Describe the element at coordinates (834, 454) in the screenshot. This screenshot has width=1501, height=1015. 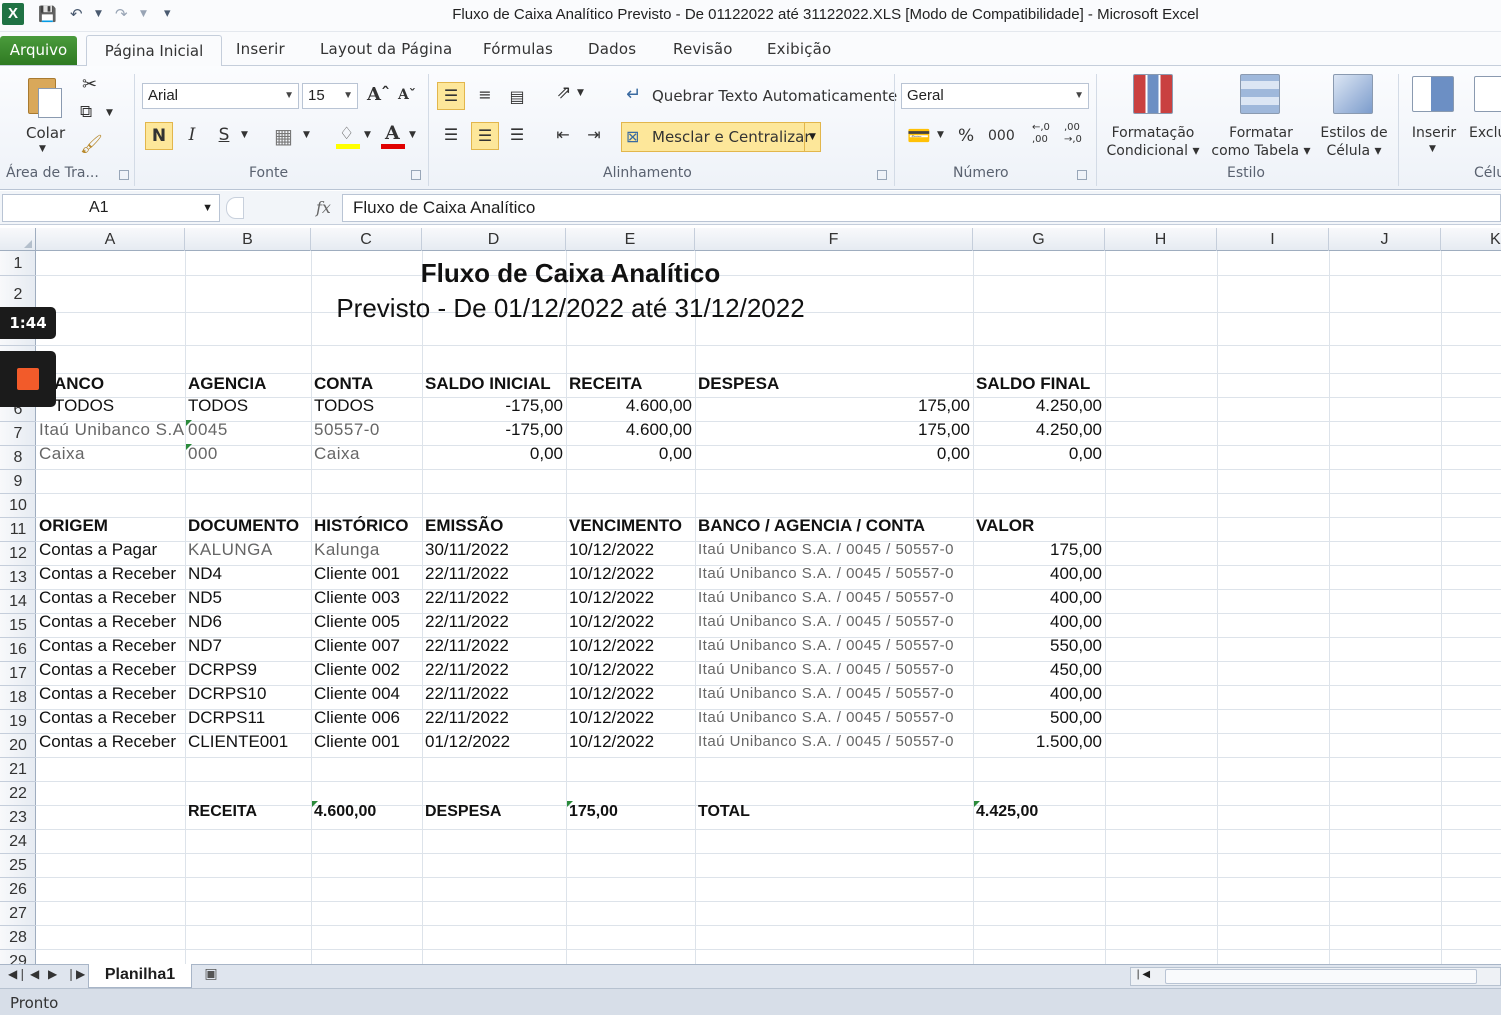
I see `bank-cell: 0,00` at that location.